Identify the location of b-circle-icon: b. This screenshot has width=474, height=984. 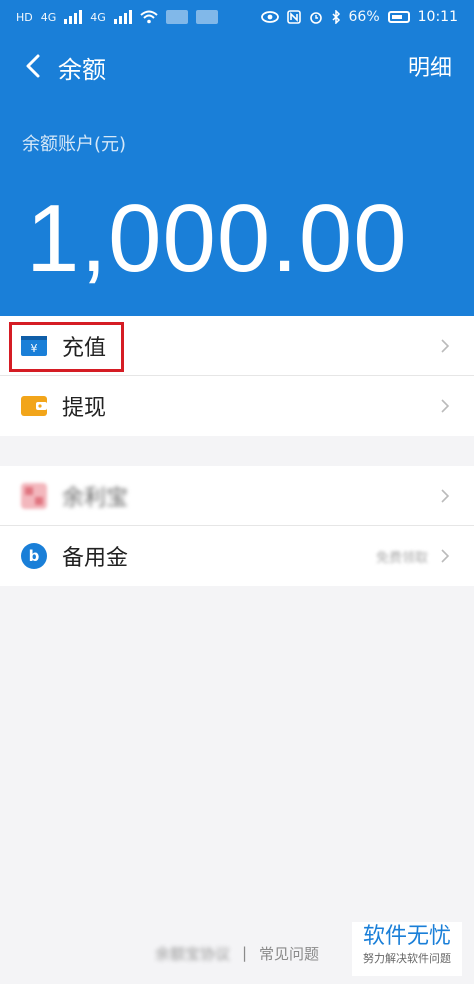
(34, 556).